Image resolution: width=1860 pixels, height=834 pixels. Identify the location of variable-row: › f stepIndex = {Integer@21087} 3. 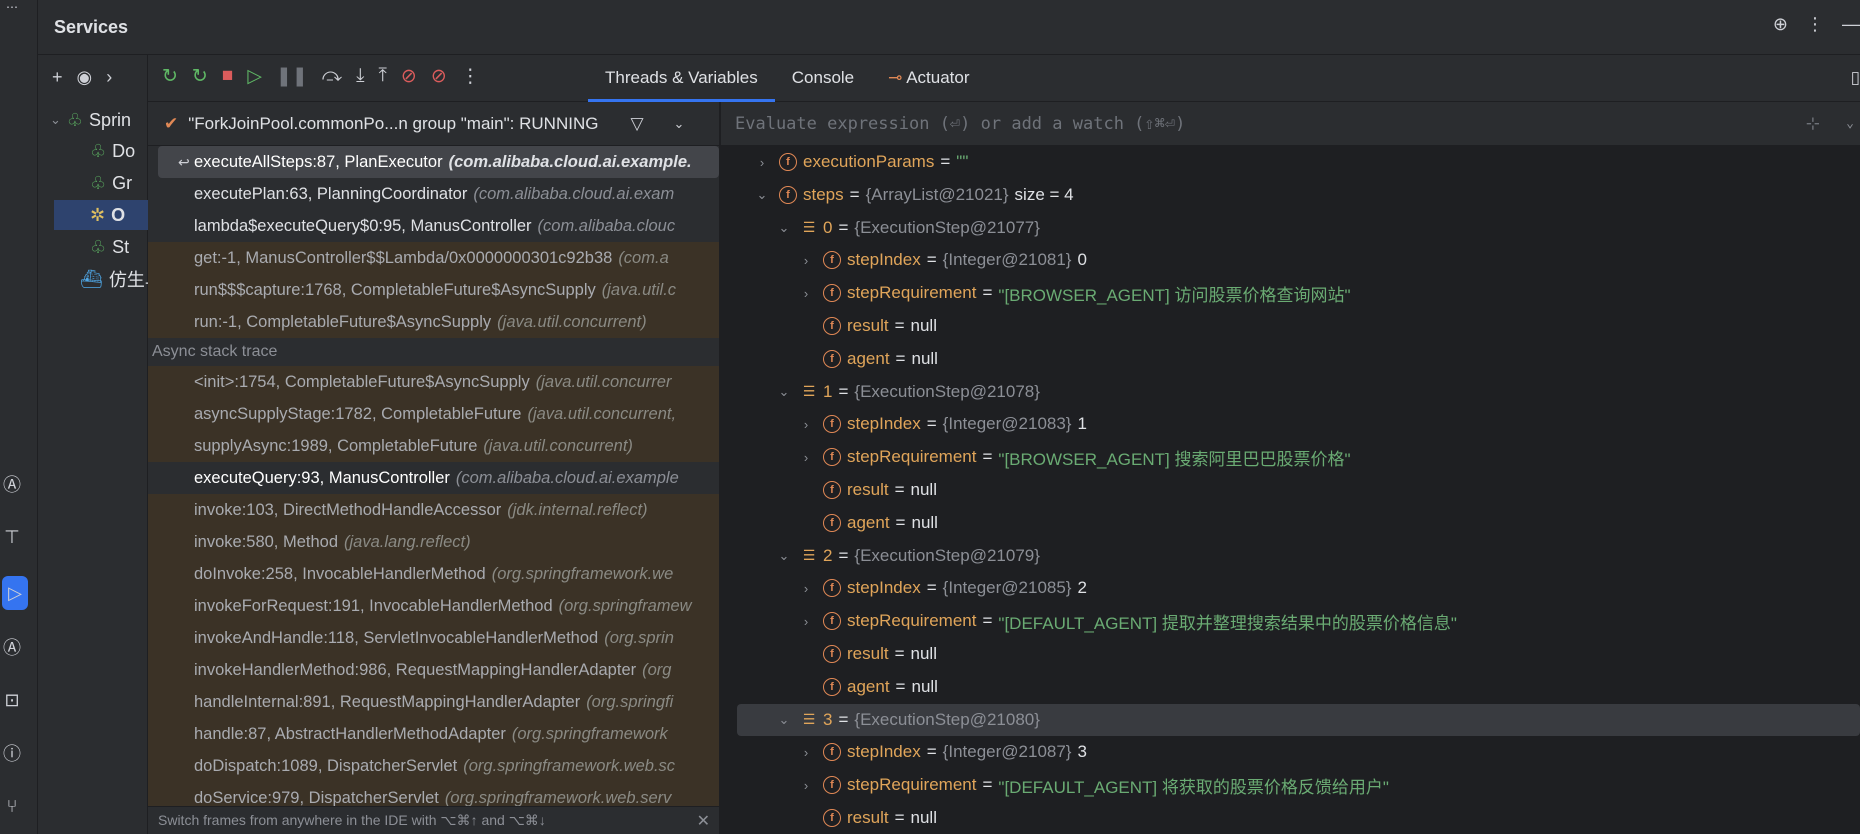
(1290, 752).